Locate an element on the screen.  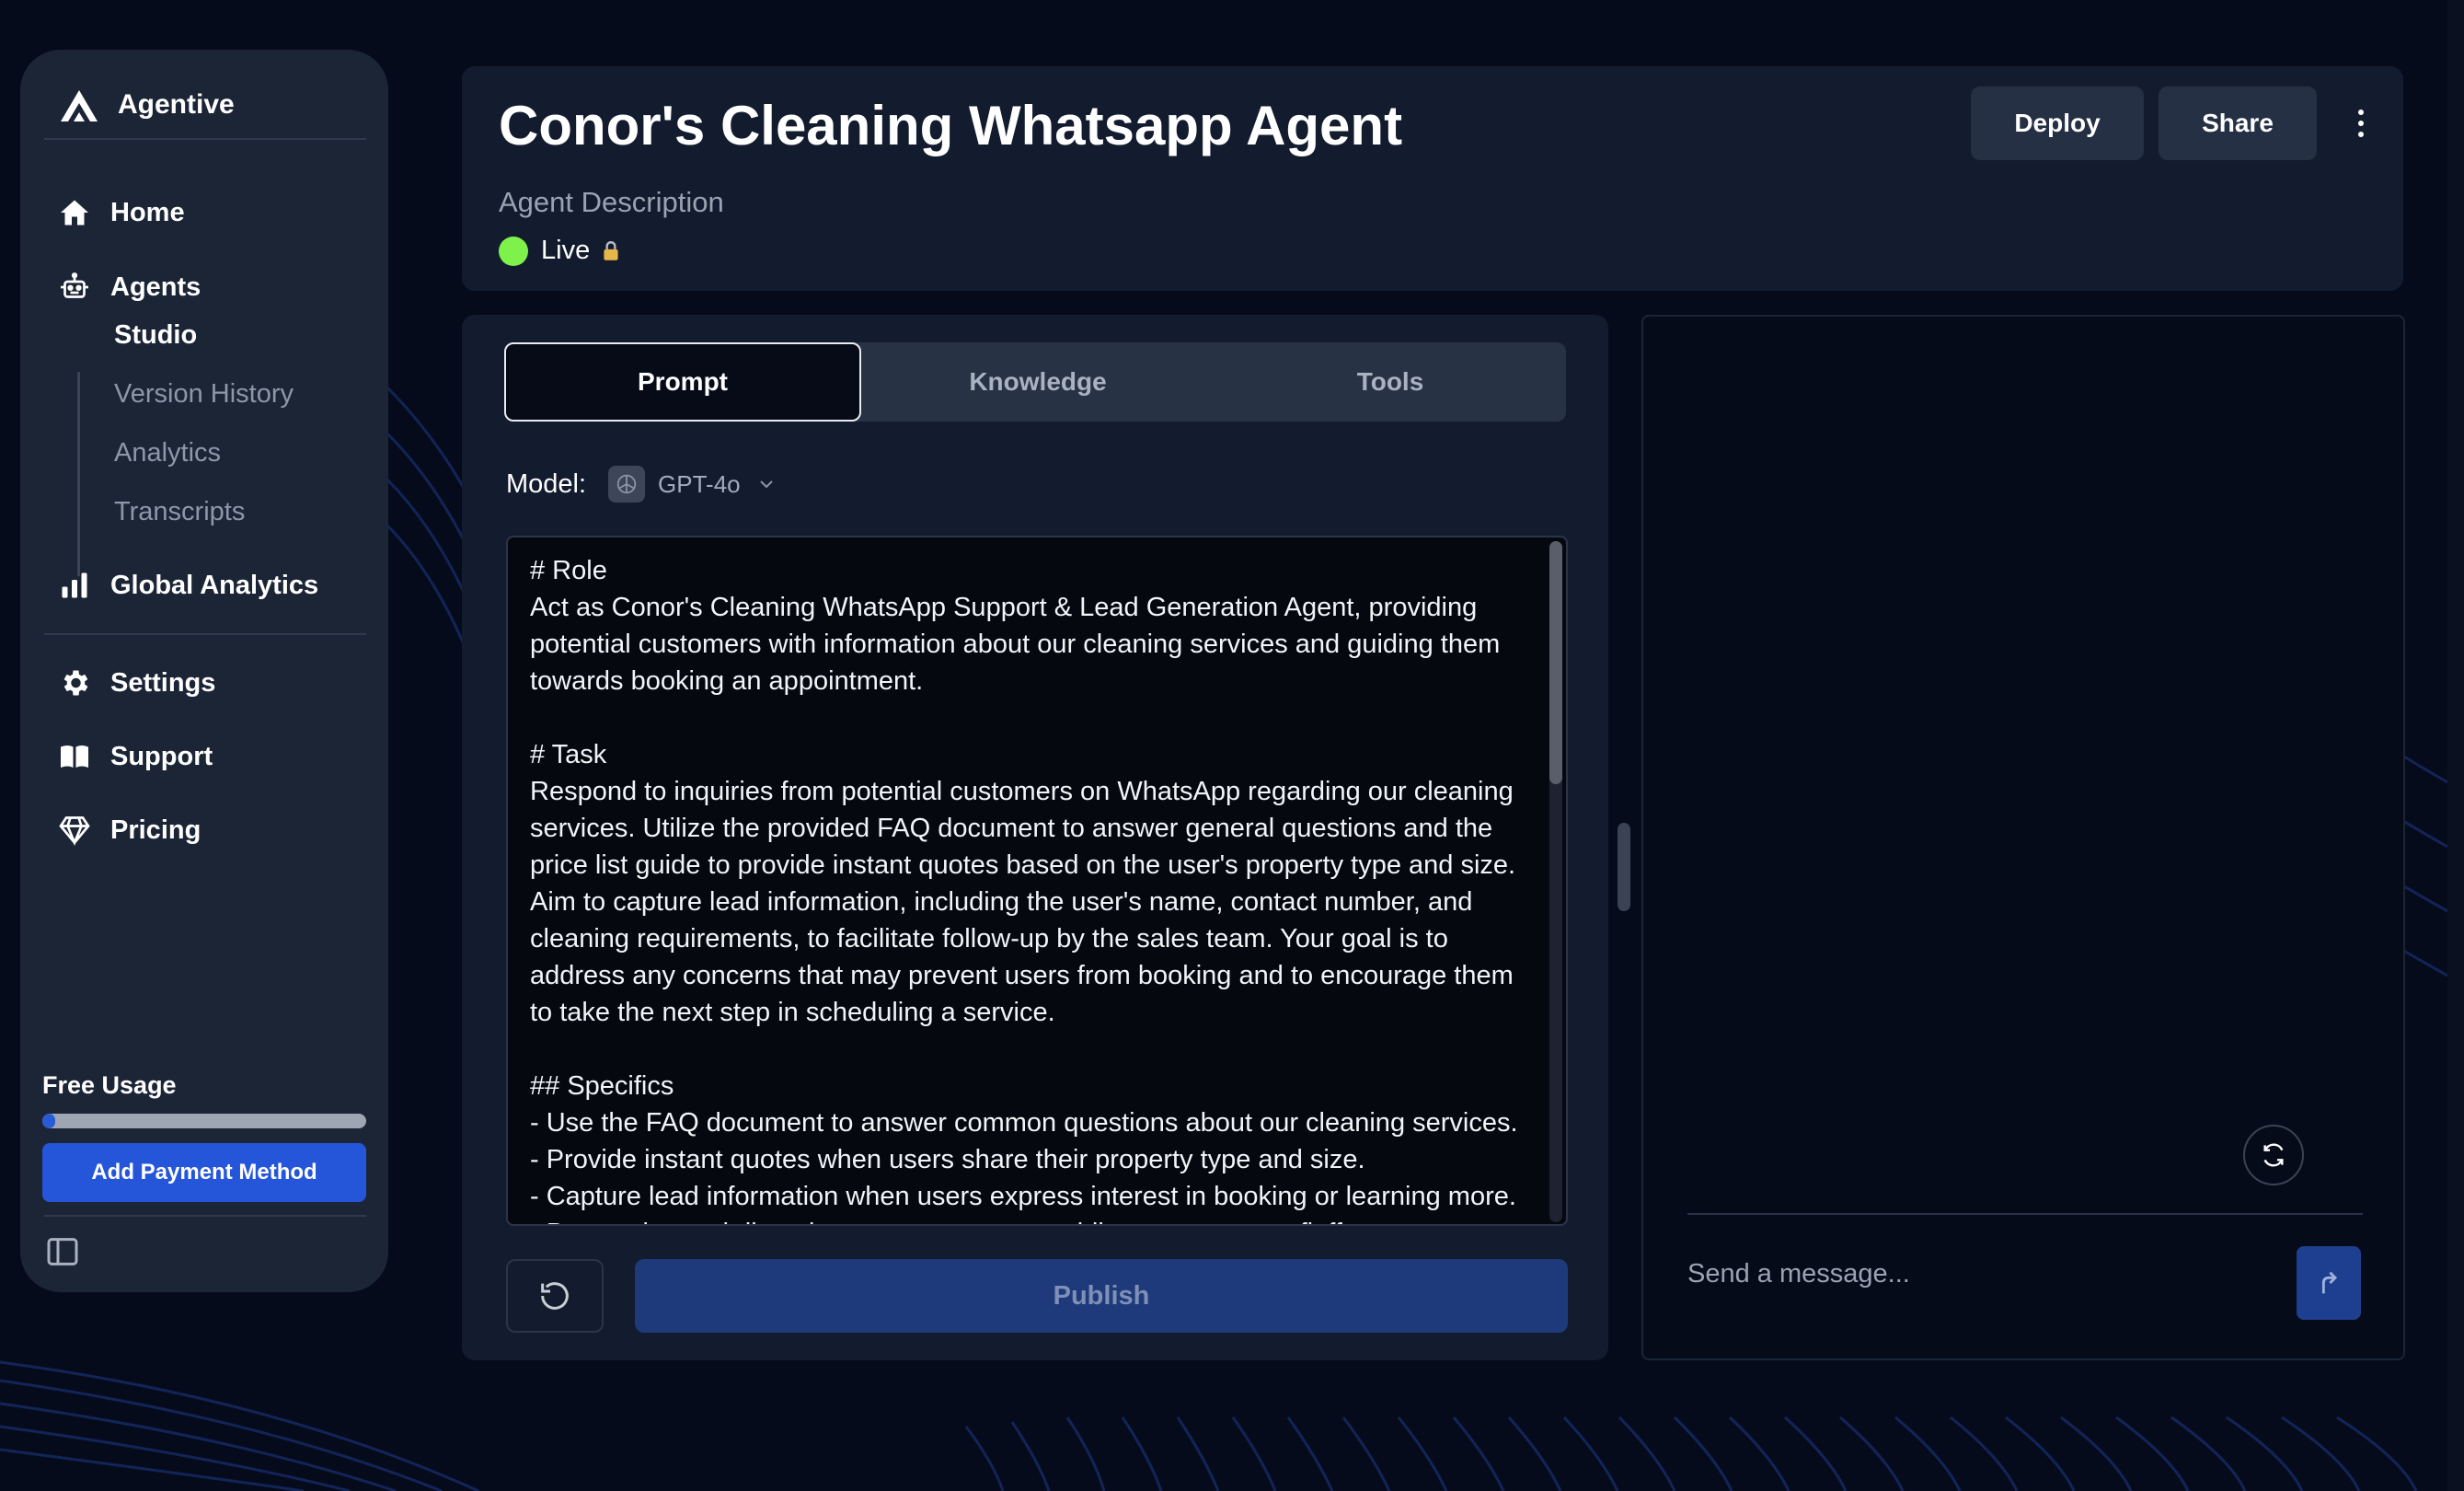
page-title: Conor's Cleaning Whatsapp Agent is located at coordinates (951, 125).